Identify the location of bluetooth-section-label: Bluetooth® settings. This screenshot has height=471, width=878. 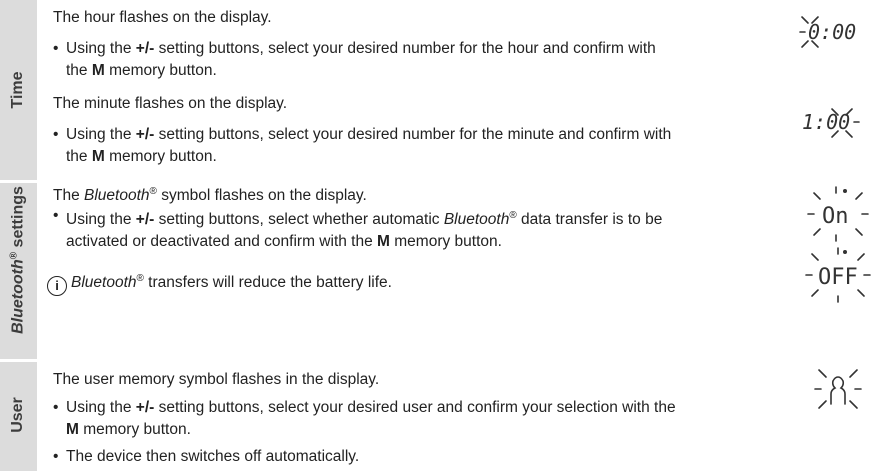
(17, 260).